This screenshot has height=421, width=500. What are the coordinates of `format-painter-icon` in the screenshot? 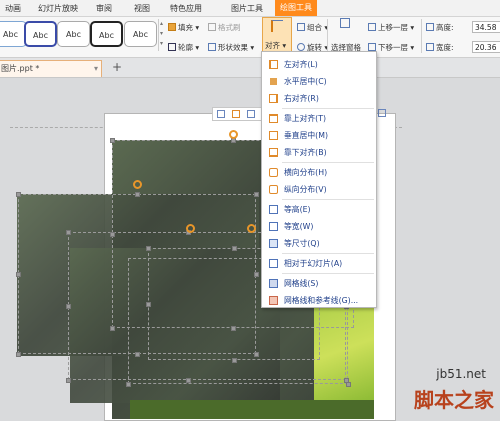 It's located at (212, 27).